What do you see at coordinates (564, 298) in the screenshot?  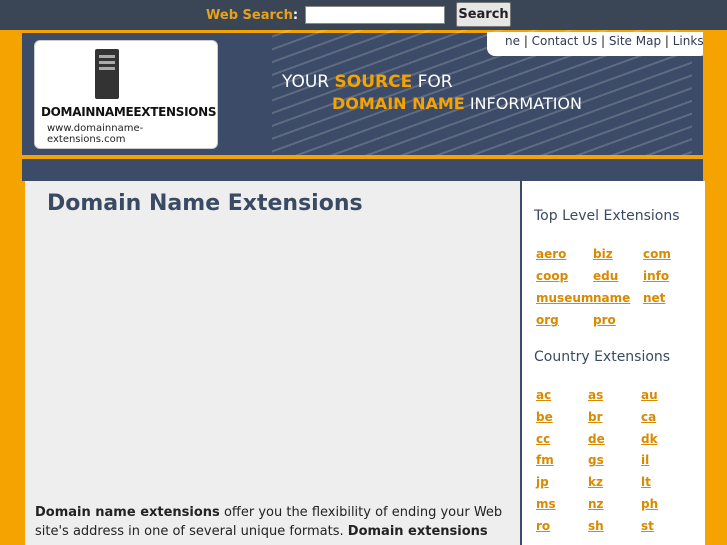 I see `tld-link-museum: museum` at bounding box center [564, 298].